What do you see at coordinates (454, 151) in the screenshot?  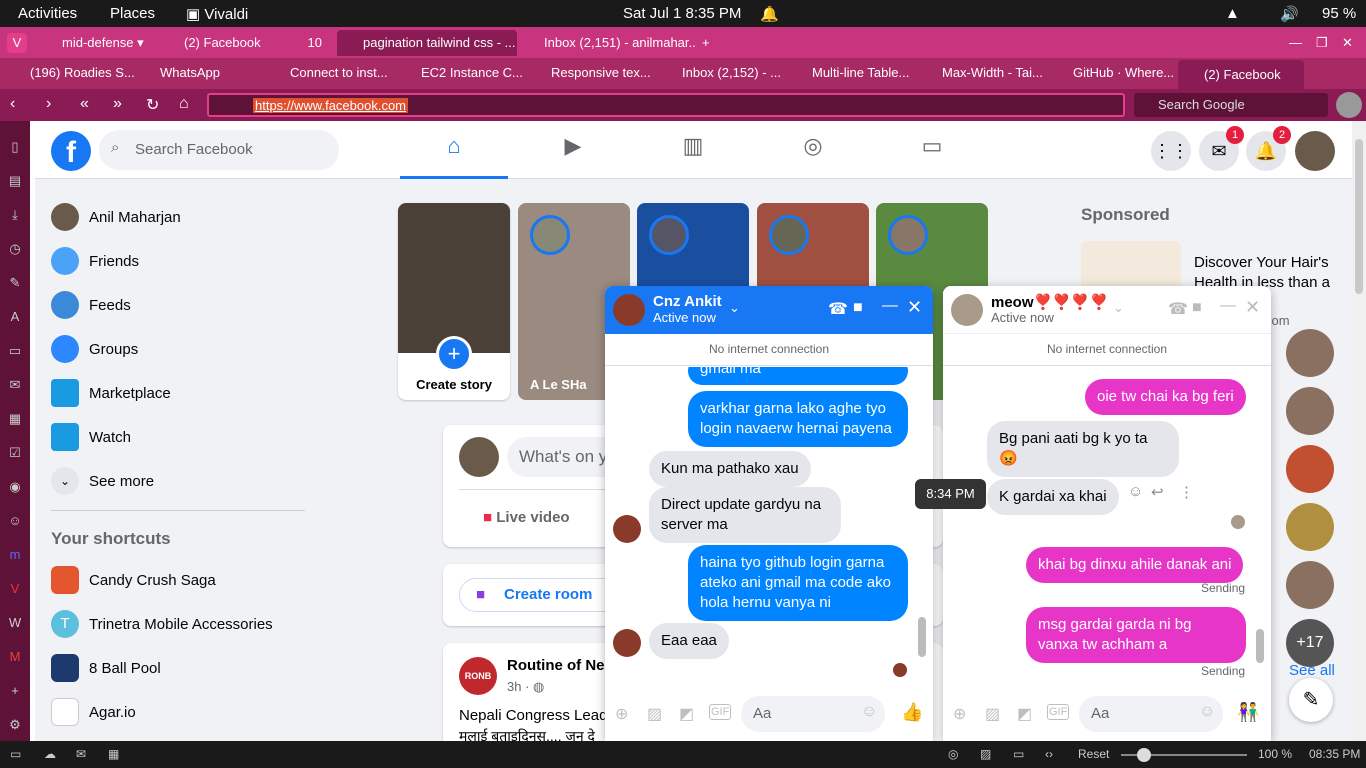 I see `home-nav-icon: ⌂` at bounding box center [454, 151].